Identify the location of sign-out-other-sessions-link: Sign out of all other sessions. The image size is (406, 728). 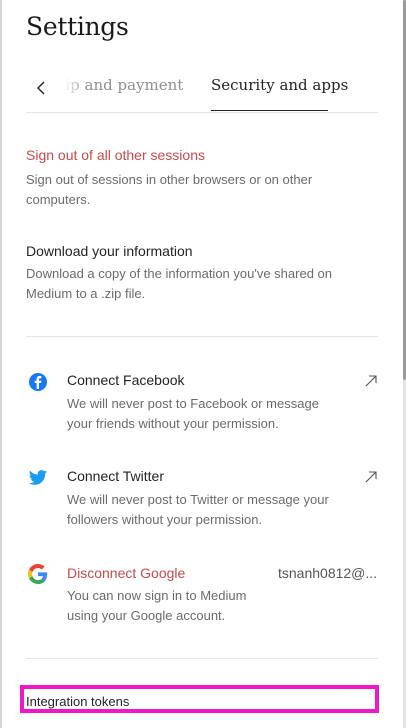
(115, 155).